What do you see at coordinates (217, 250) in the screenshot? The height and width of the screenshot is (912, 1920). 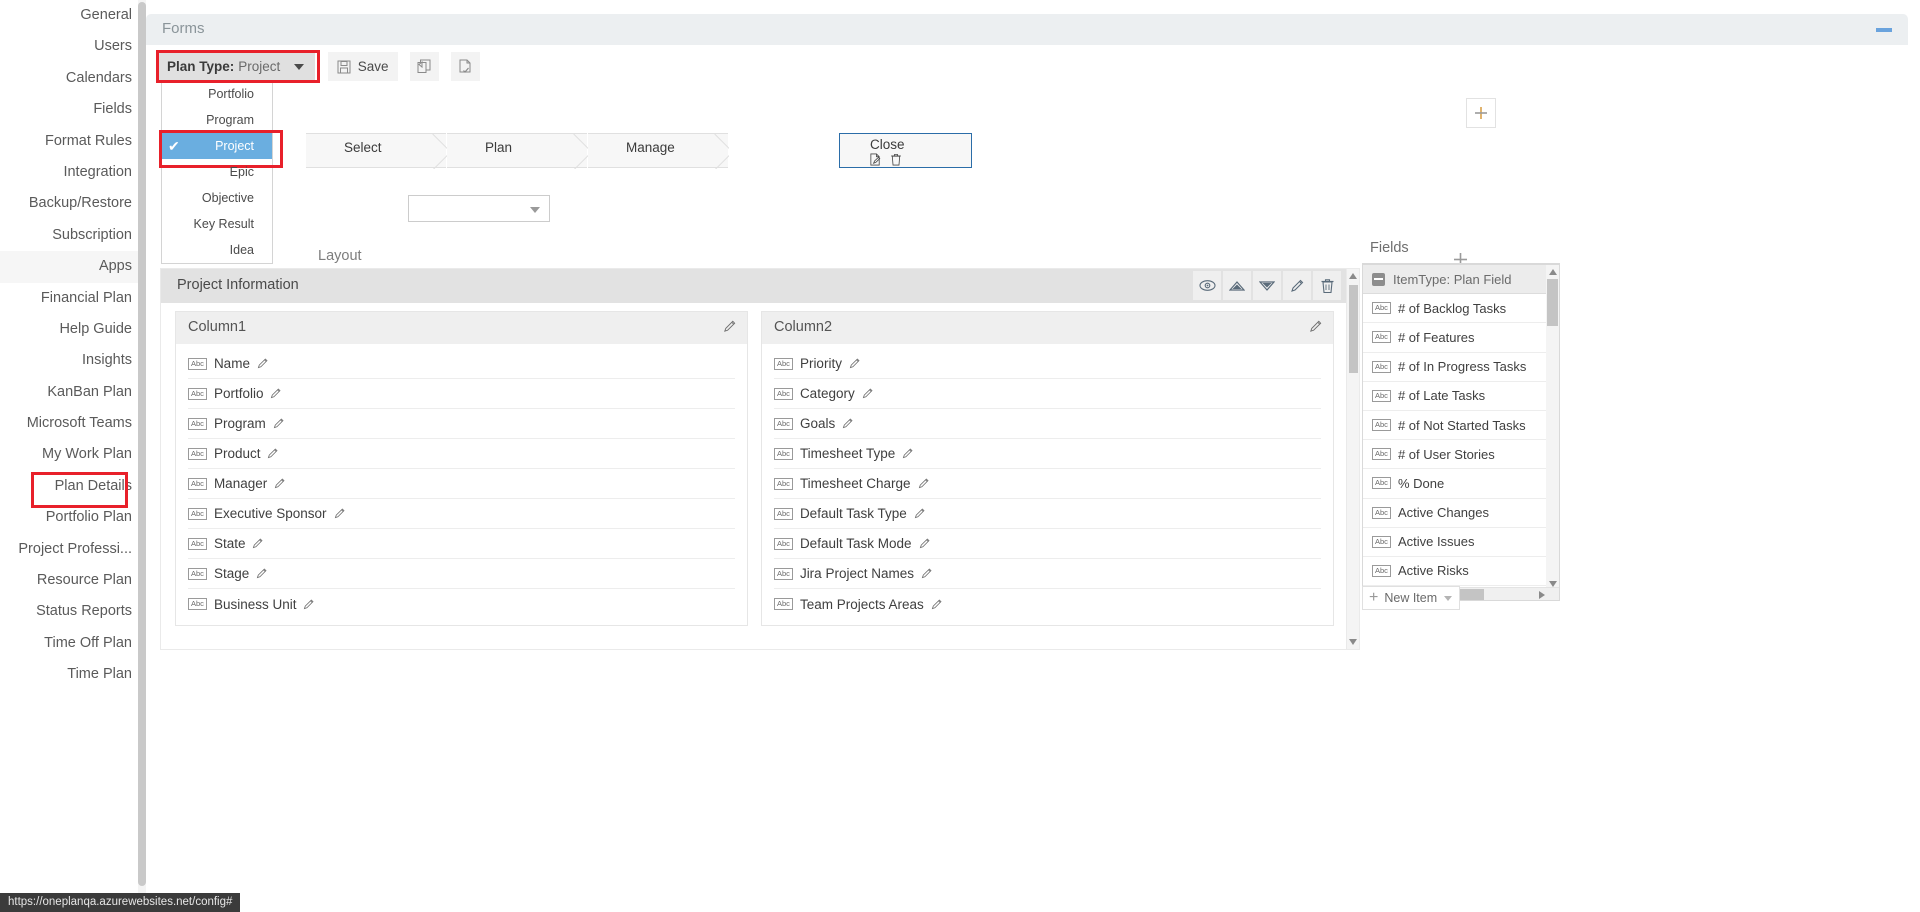 I see `plan-type-option-idea: Idea` at bounding box center [217, 250].